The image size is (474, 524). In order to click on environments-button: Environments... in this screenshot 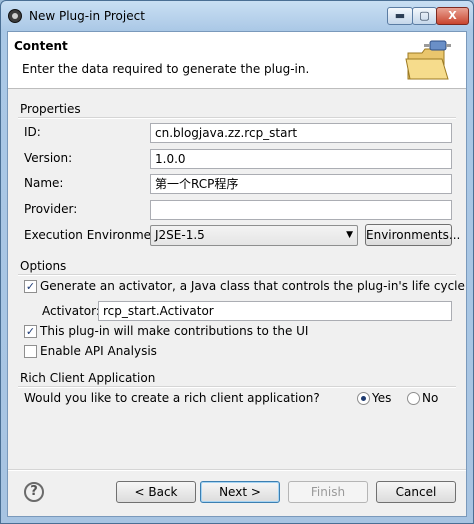, I will do `click(412, 235)`.